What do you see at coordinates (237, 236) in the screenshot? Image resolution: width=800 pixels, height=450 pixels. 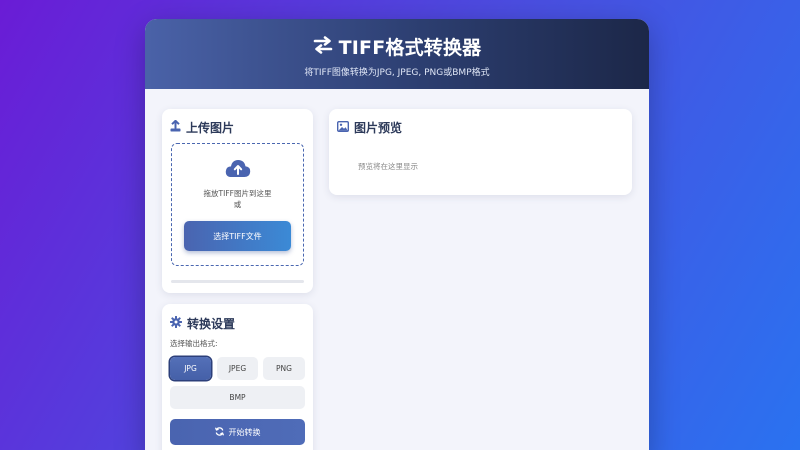 I see `select-tiff-button: 选择TIFF文件` at bounding box center [237, 236].